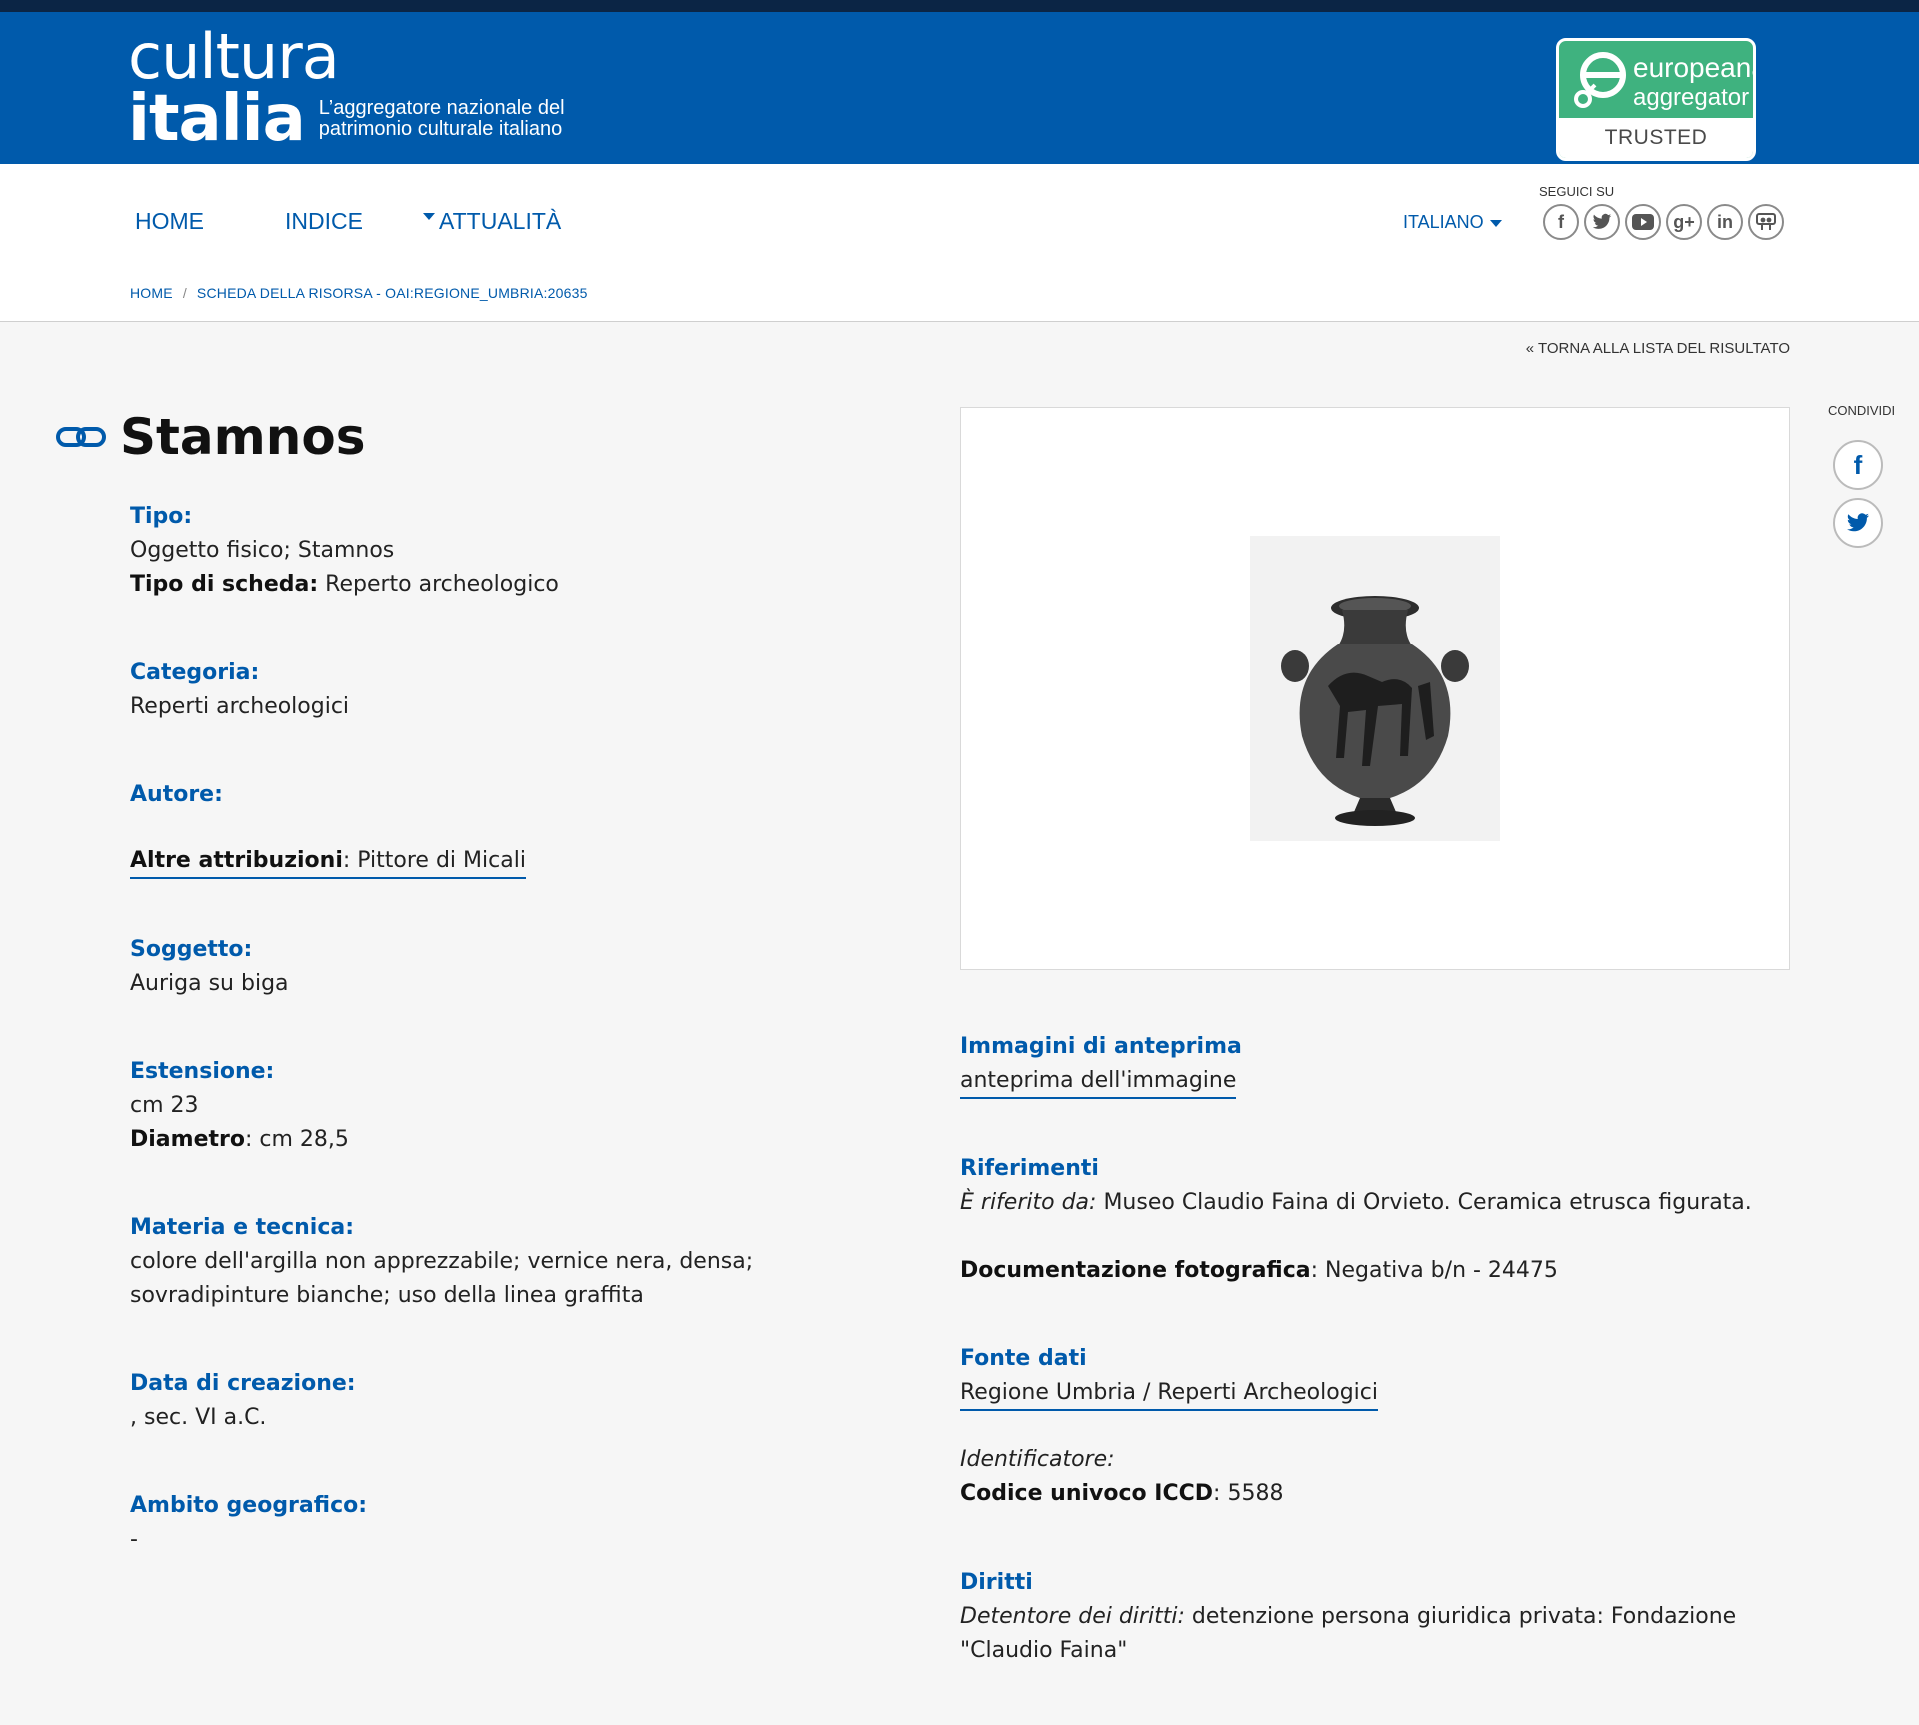 This screenshot has width=1919, height=1725. I want to click on field-soggetto: Soggetto: Auriga su biga, so click(520, 994).